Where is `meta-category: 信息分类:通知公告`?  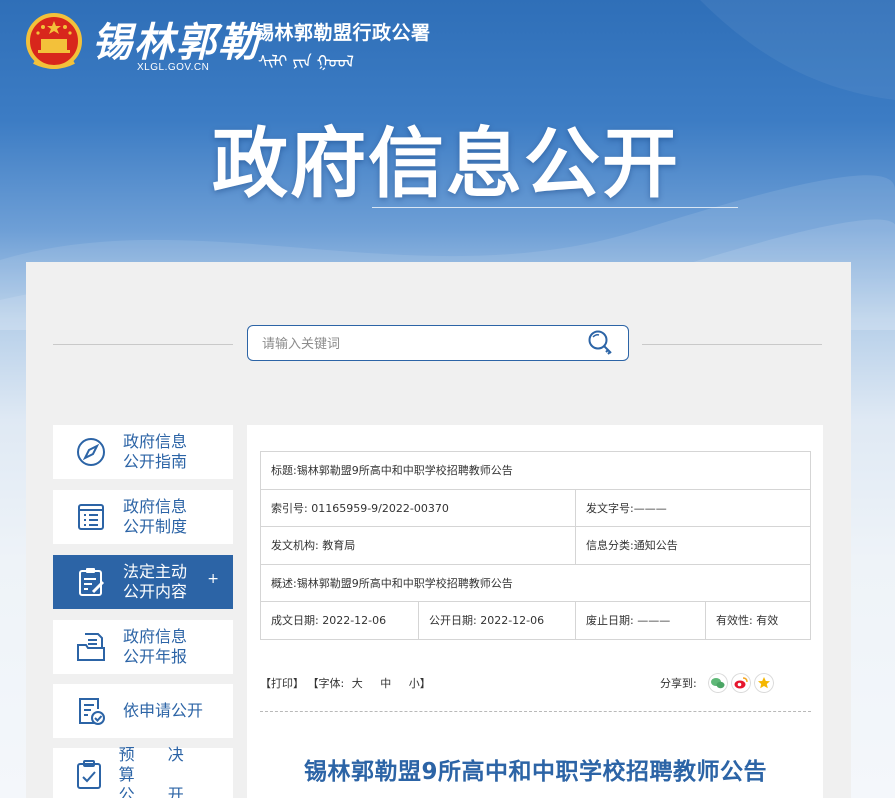 meta-category: 信息分类:通知公告 is located at coordinates (693, 545).